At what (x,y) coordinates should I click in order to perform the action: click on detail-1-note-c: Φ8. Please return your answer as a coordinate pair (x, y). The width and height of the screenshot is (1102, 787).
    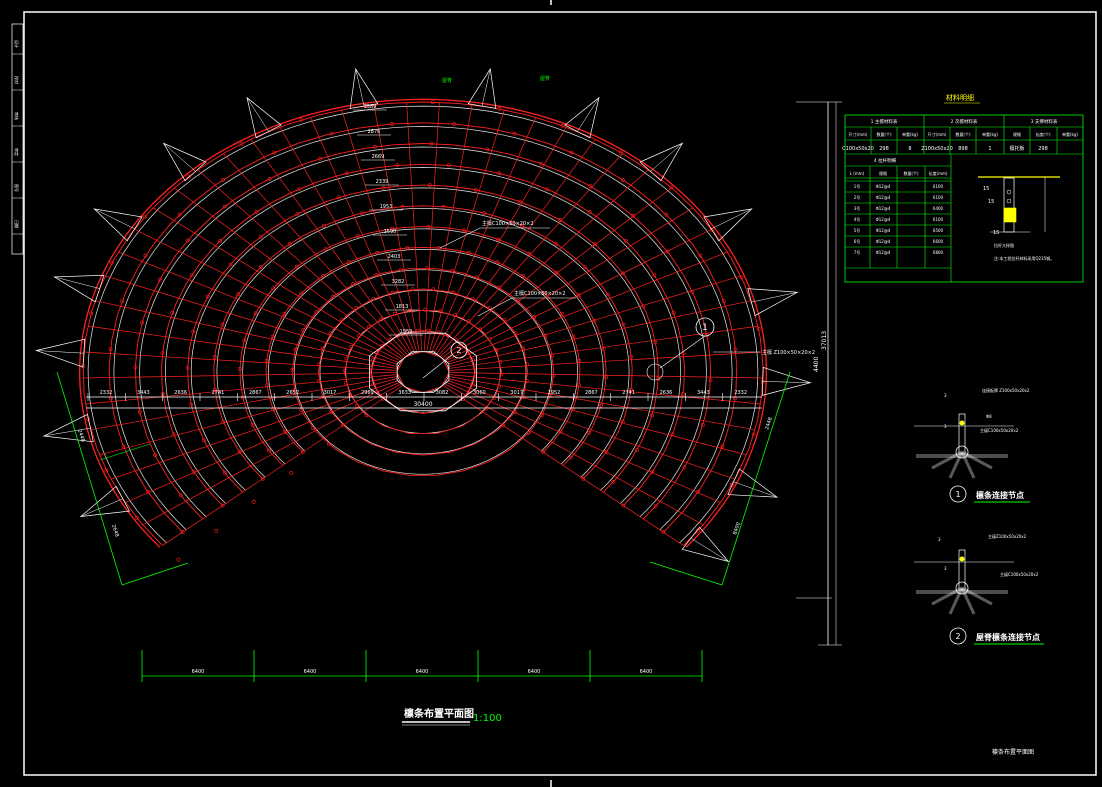
    Looking at the image, I should click on (989, 416).